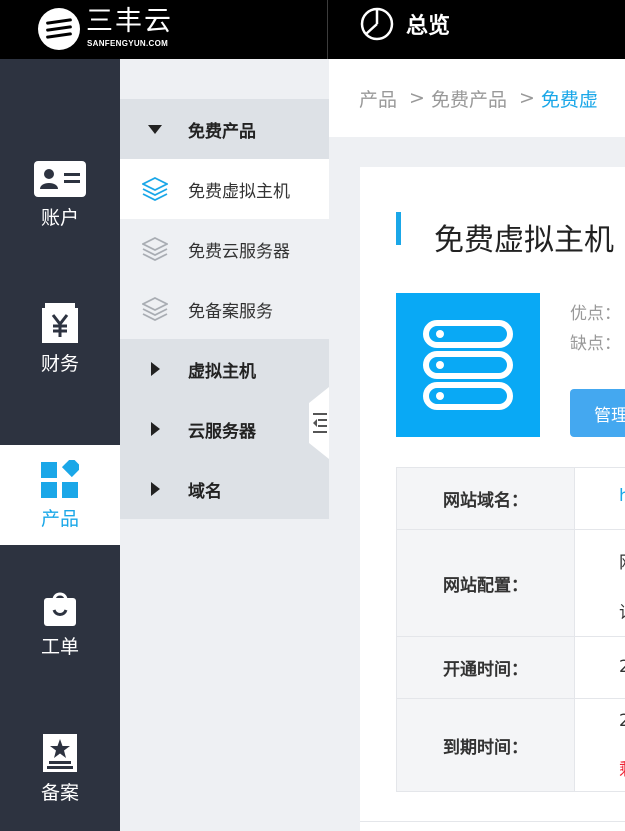 This screenshot has width=625, height=831. I want to click on subnav-item-free-filing: 免备案服务, so click(224, 309).